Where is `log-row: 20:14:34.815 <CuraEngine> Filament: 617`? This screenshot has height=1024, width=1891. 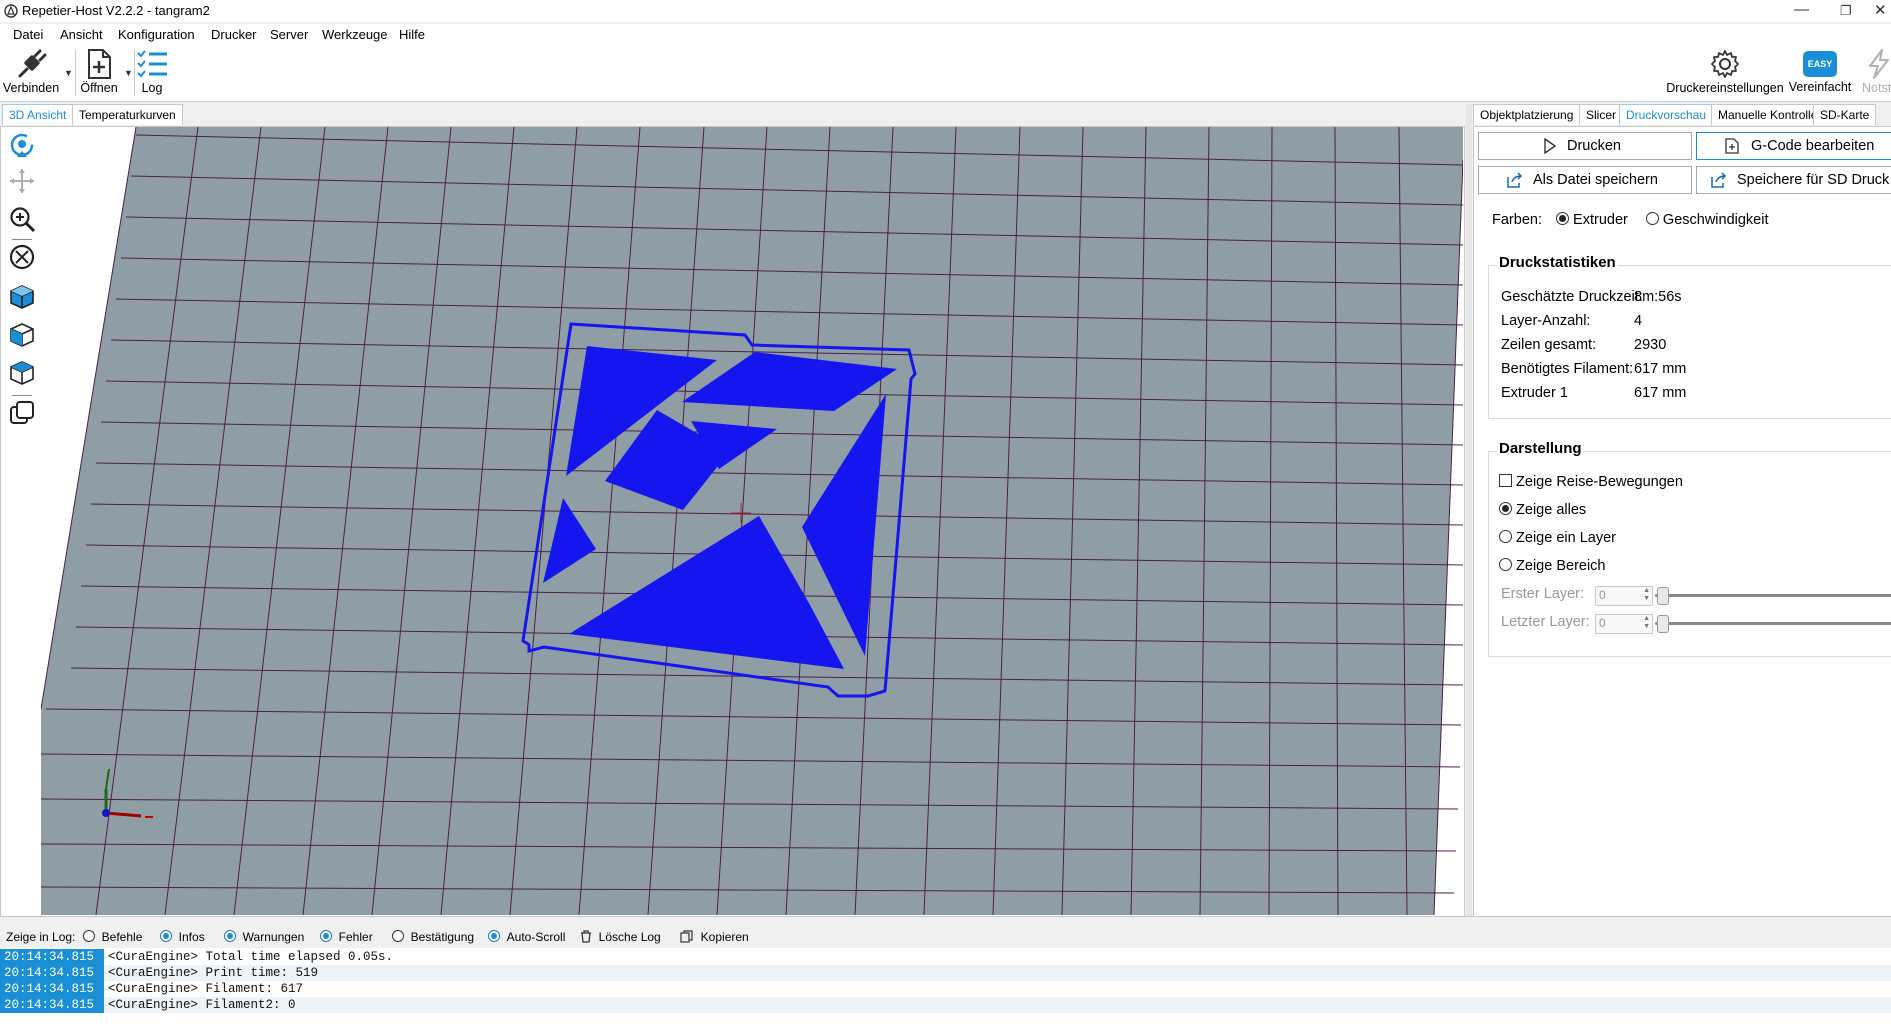 log-row: 20:14:34.815 <CuraEngine> Filament: 617 is located at coordinates (945, 989).